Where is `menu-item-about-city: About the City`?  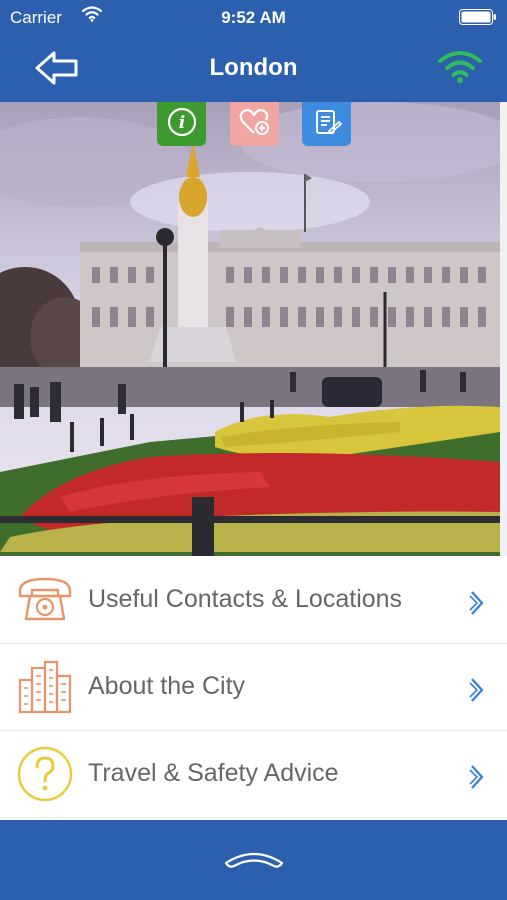
menu-item-about-city: About the City is located at coordinates (253, 687).